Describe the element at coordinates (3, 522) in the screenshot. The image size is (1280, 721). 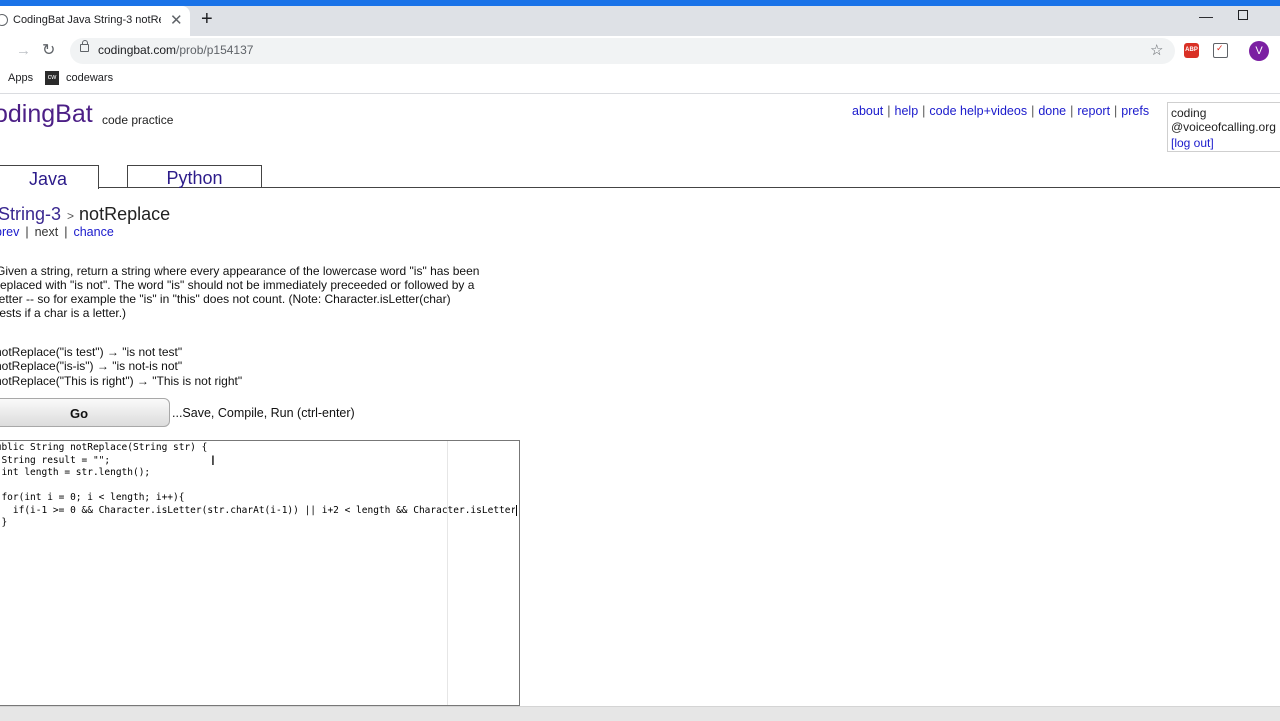
I see `code-line: }` at that location.